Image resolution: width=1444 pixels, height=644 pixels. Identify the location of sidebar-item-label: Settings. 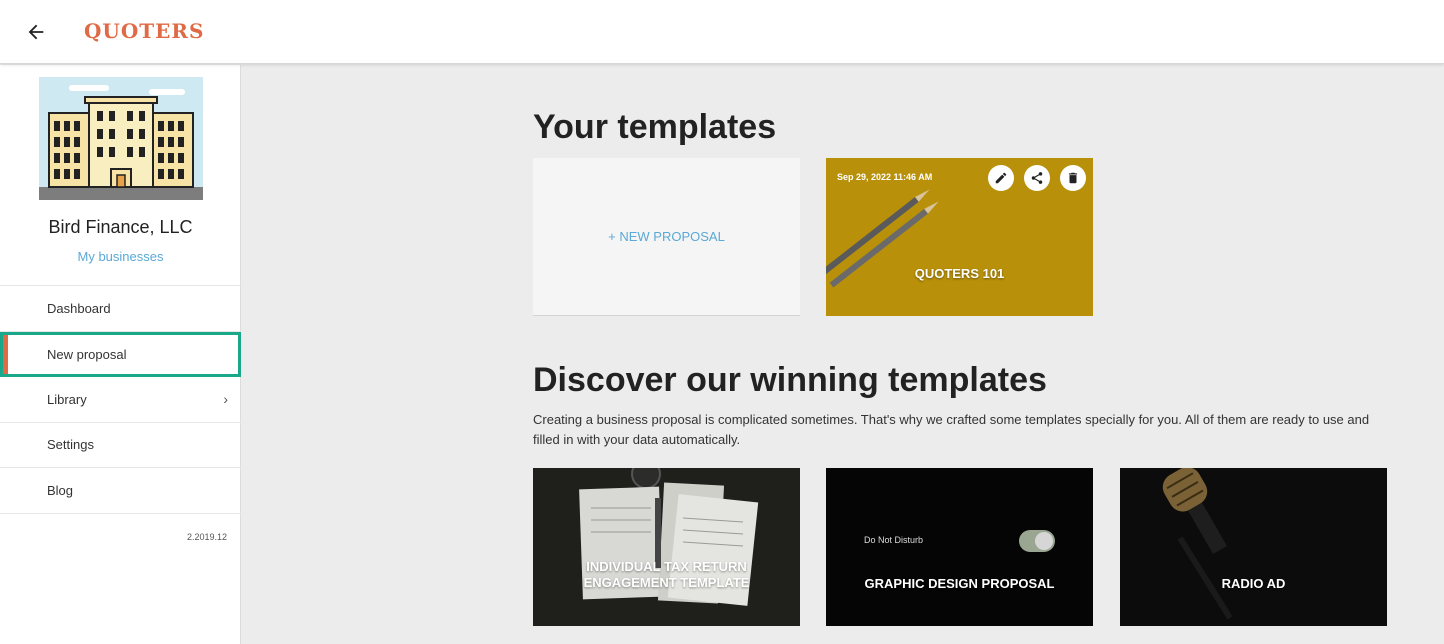
(70, 445).